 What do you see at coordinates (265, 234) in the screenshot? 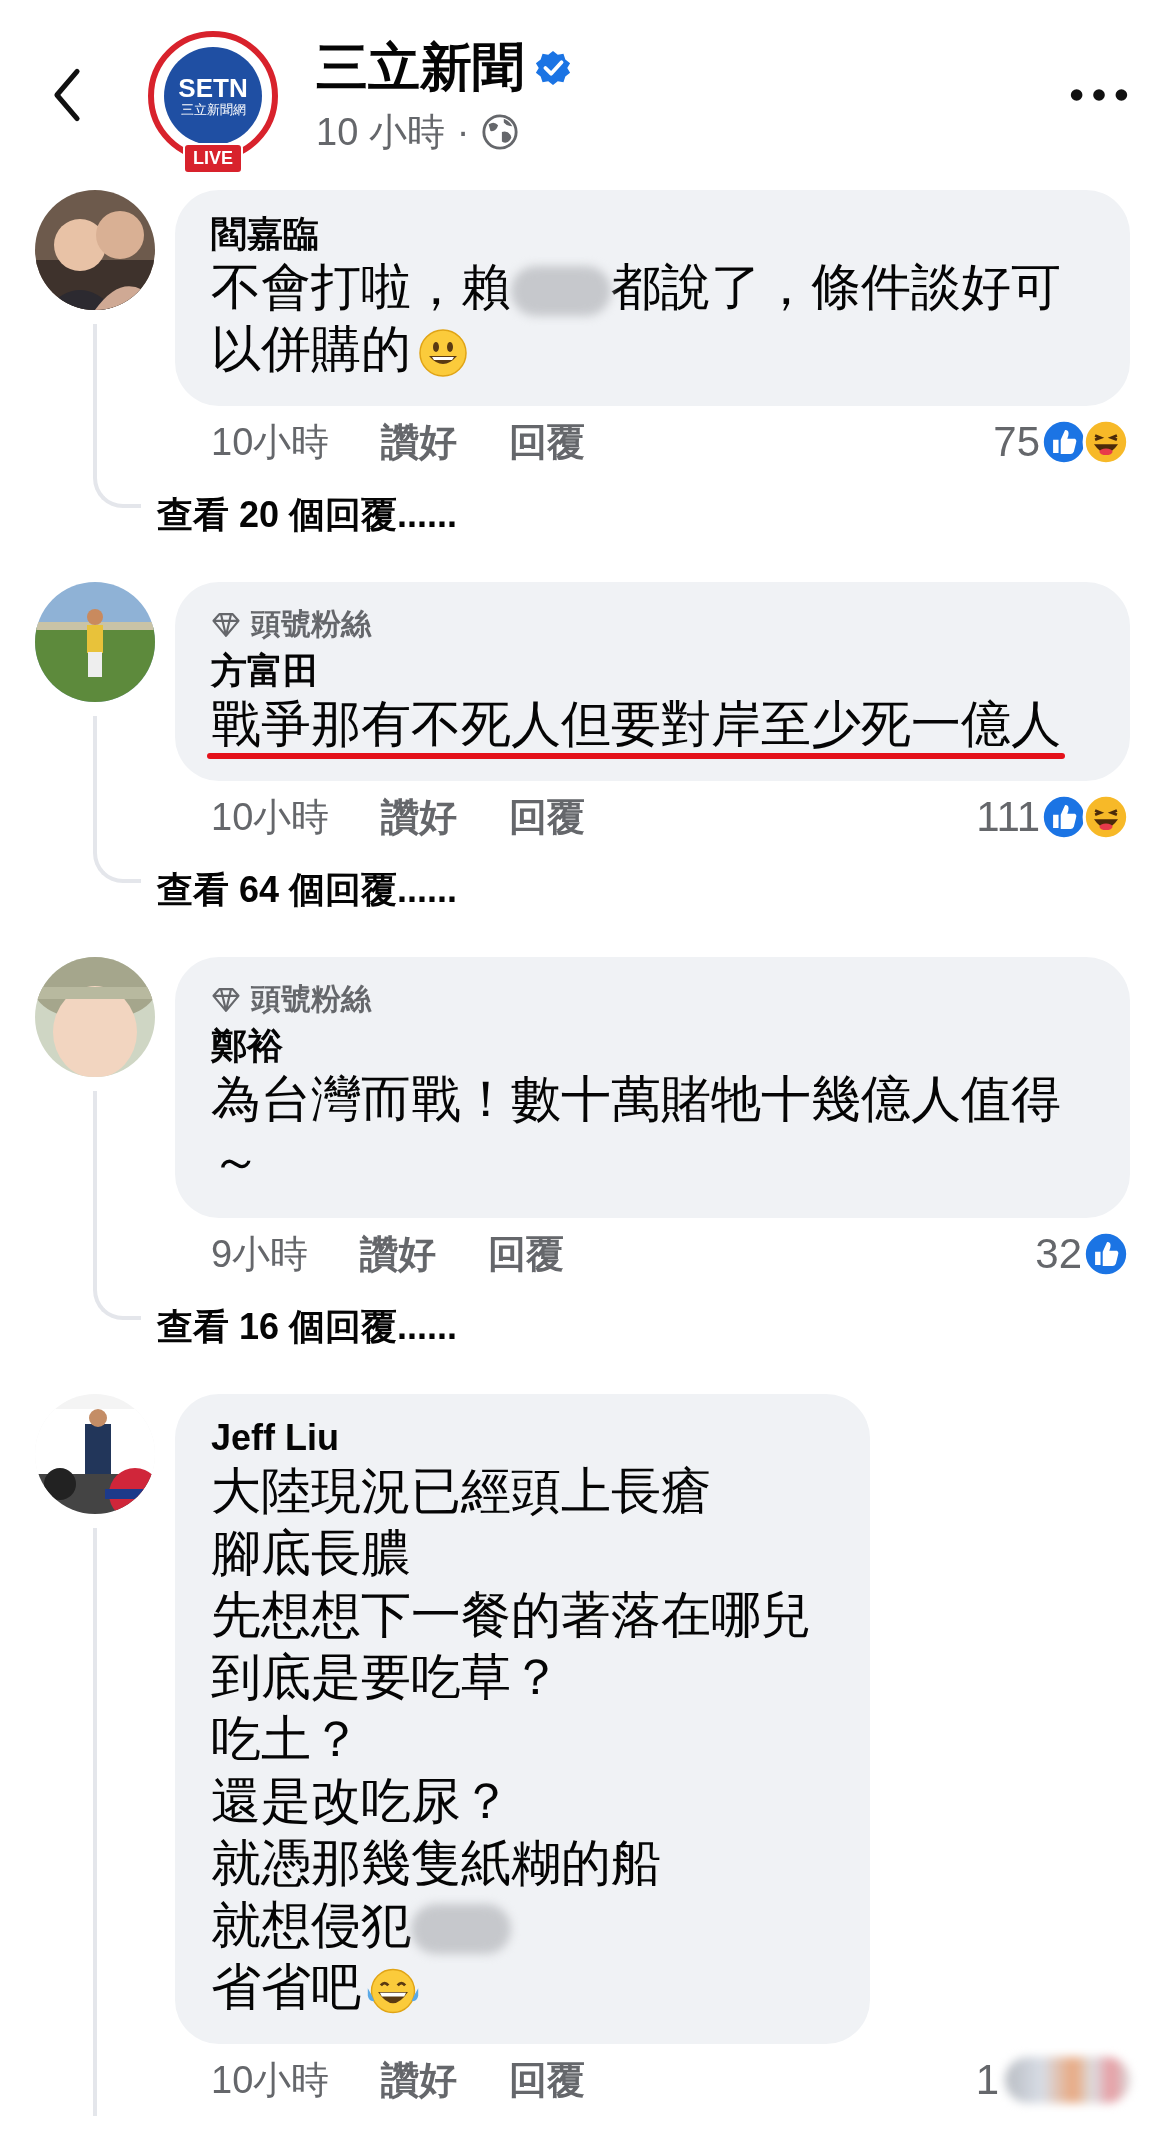
I see `commenter-name: 閻嘉臨` at bounding box center [265, 234].